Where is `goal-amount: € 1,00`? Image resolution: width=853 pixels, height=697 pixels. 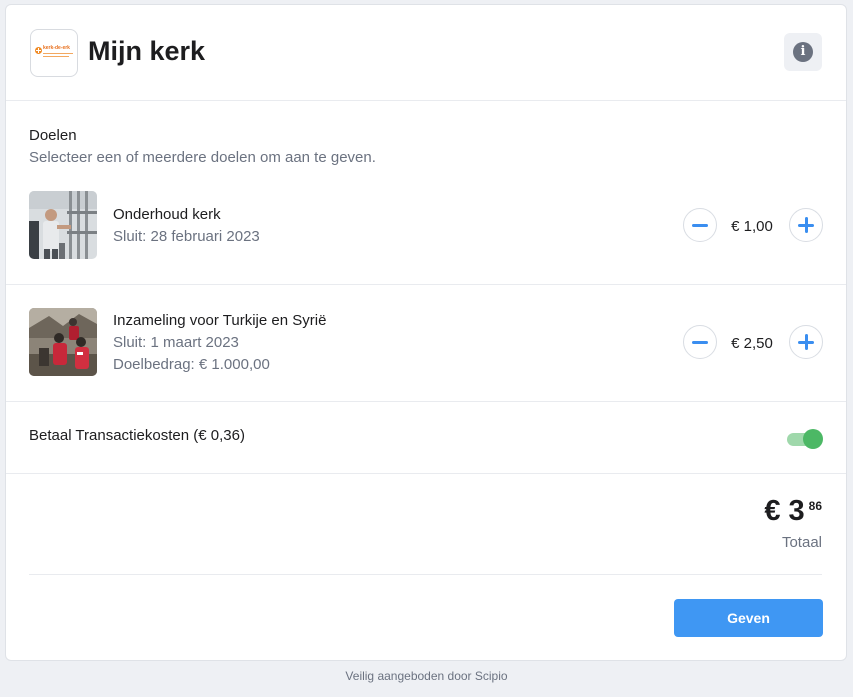 goal-amount: € 1,00 is located at coordinates (752, 226).